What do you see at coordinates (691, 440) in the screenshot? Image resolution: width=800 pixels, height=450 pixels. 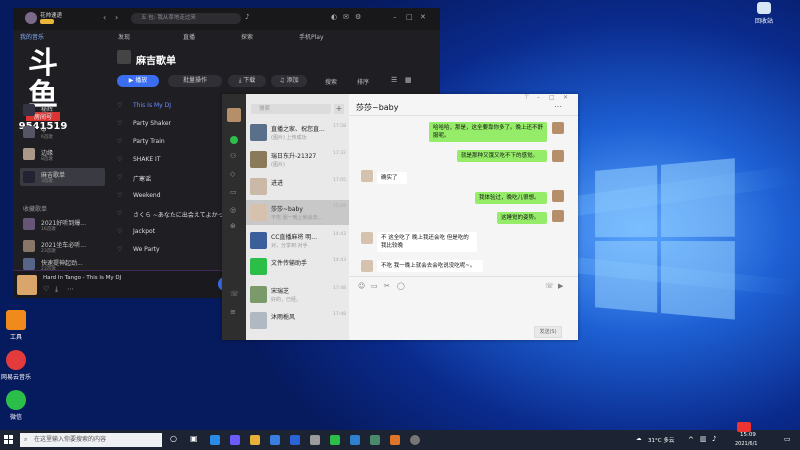 I see `chevron-up-icon: ^` at bounding box center [691, 440].